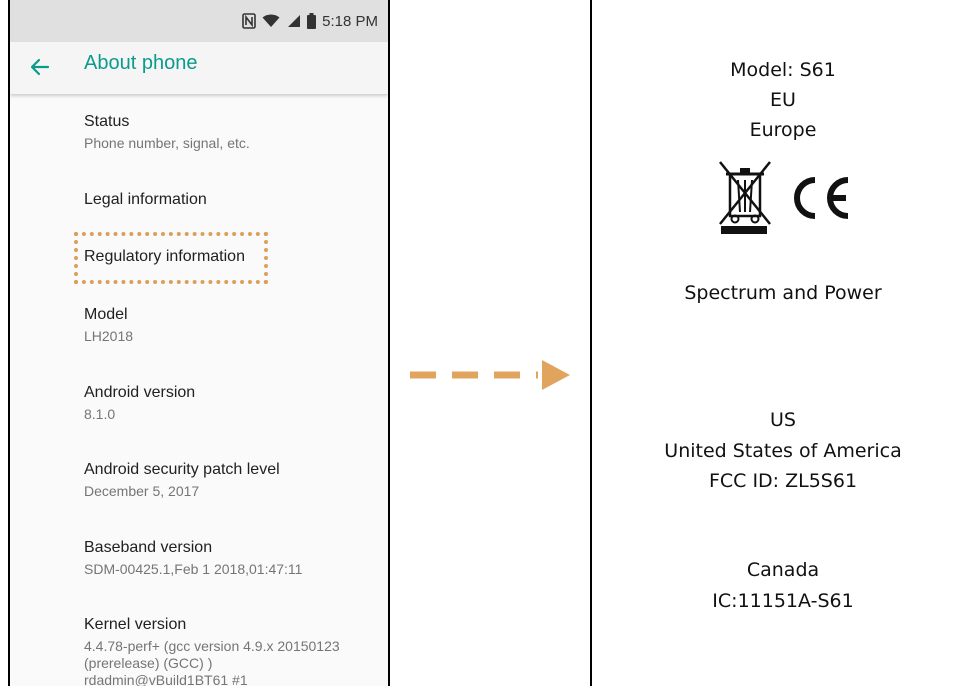  Describe the element at coordinates (199, 21) in the screenshot. I see `status-bar: 5:18 PM` at that location.